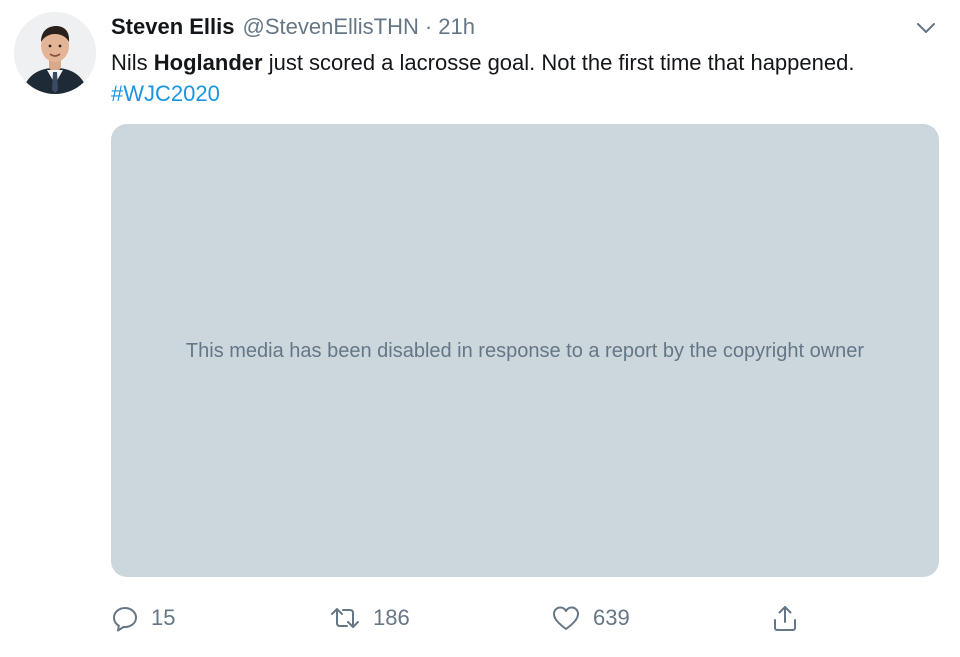 The width and height of the screenshot is (960, 657). I want to click on timestamp: 21h, so click(456, 27).